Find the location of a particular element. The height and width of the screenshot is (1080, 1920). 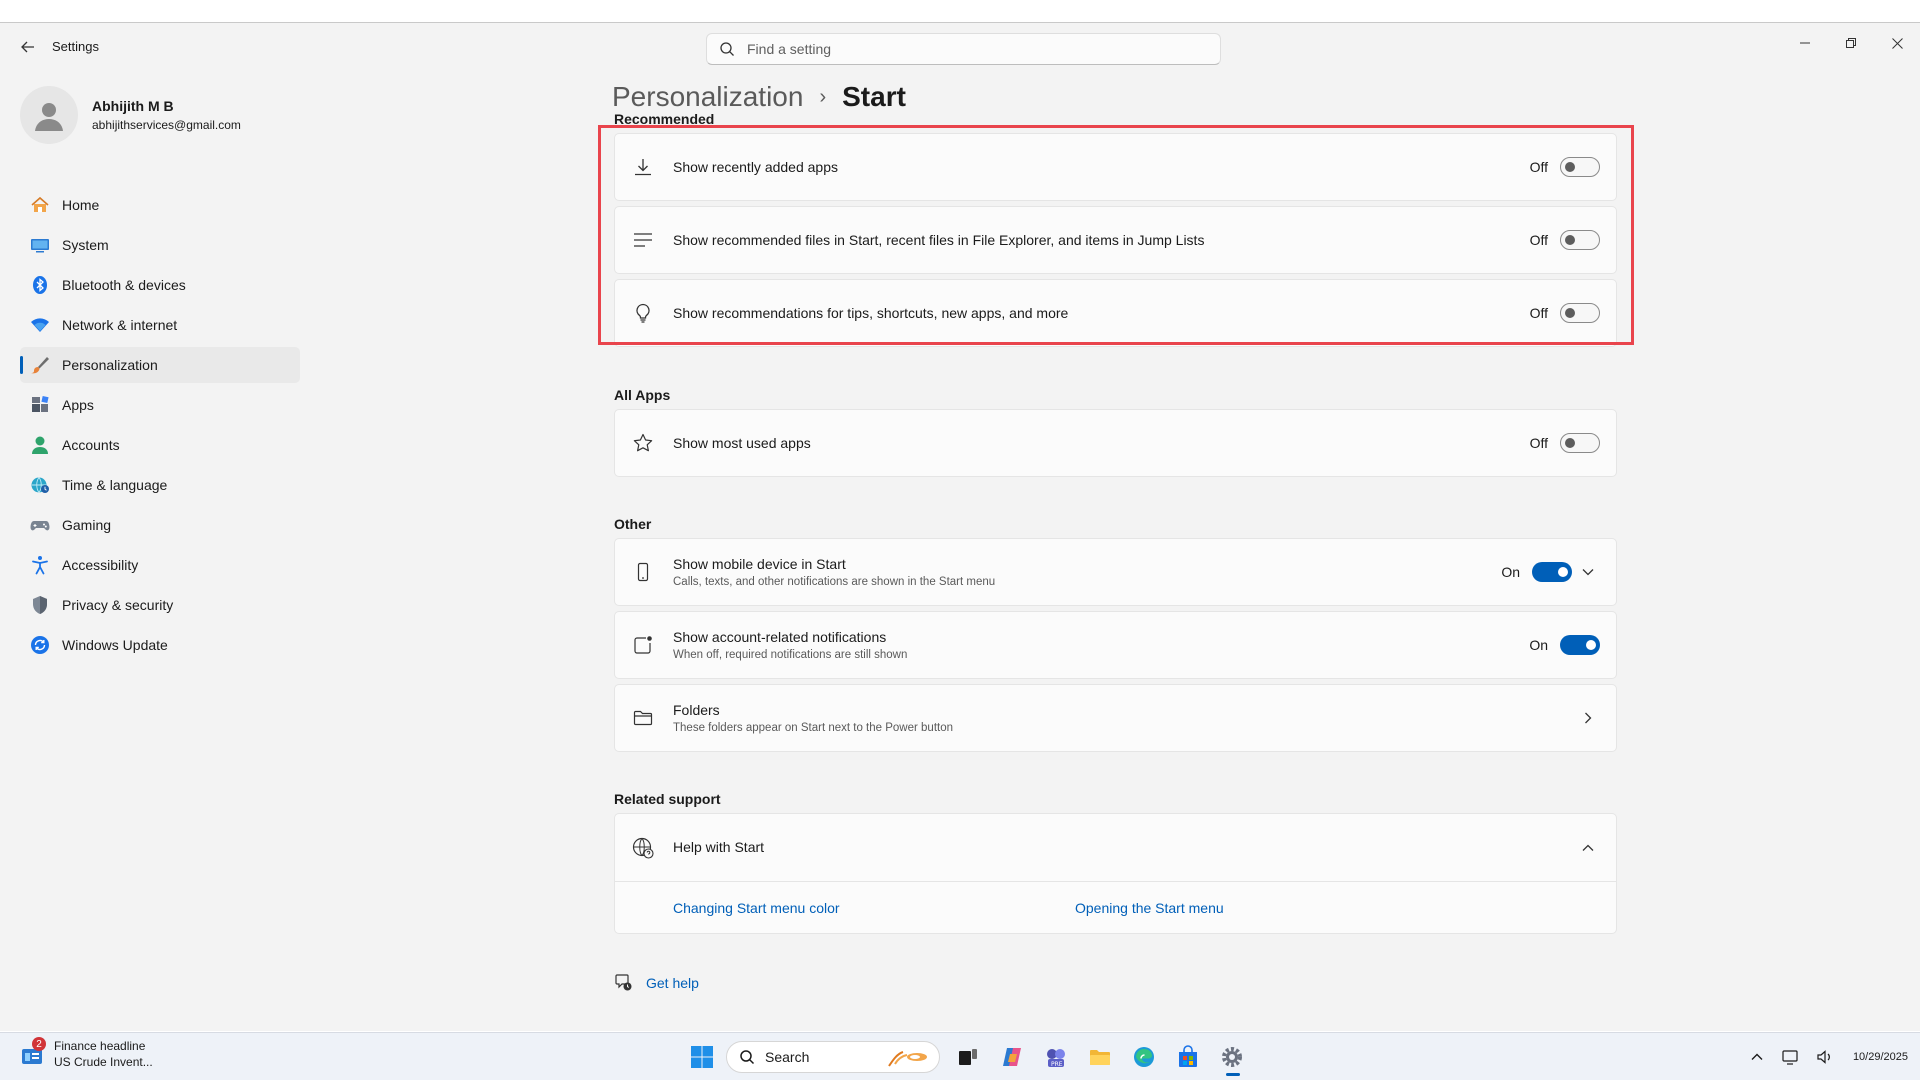

minimize-button is located at coordinates (1805, 43).